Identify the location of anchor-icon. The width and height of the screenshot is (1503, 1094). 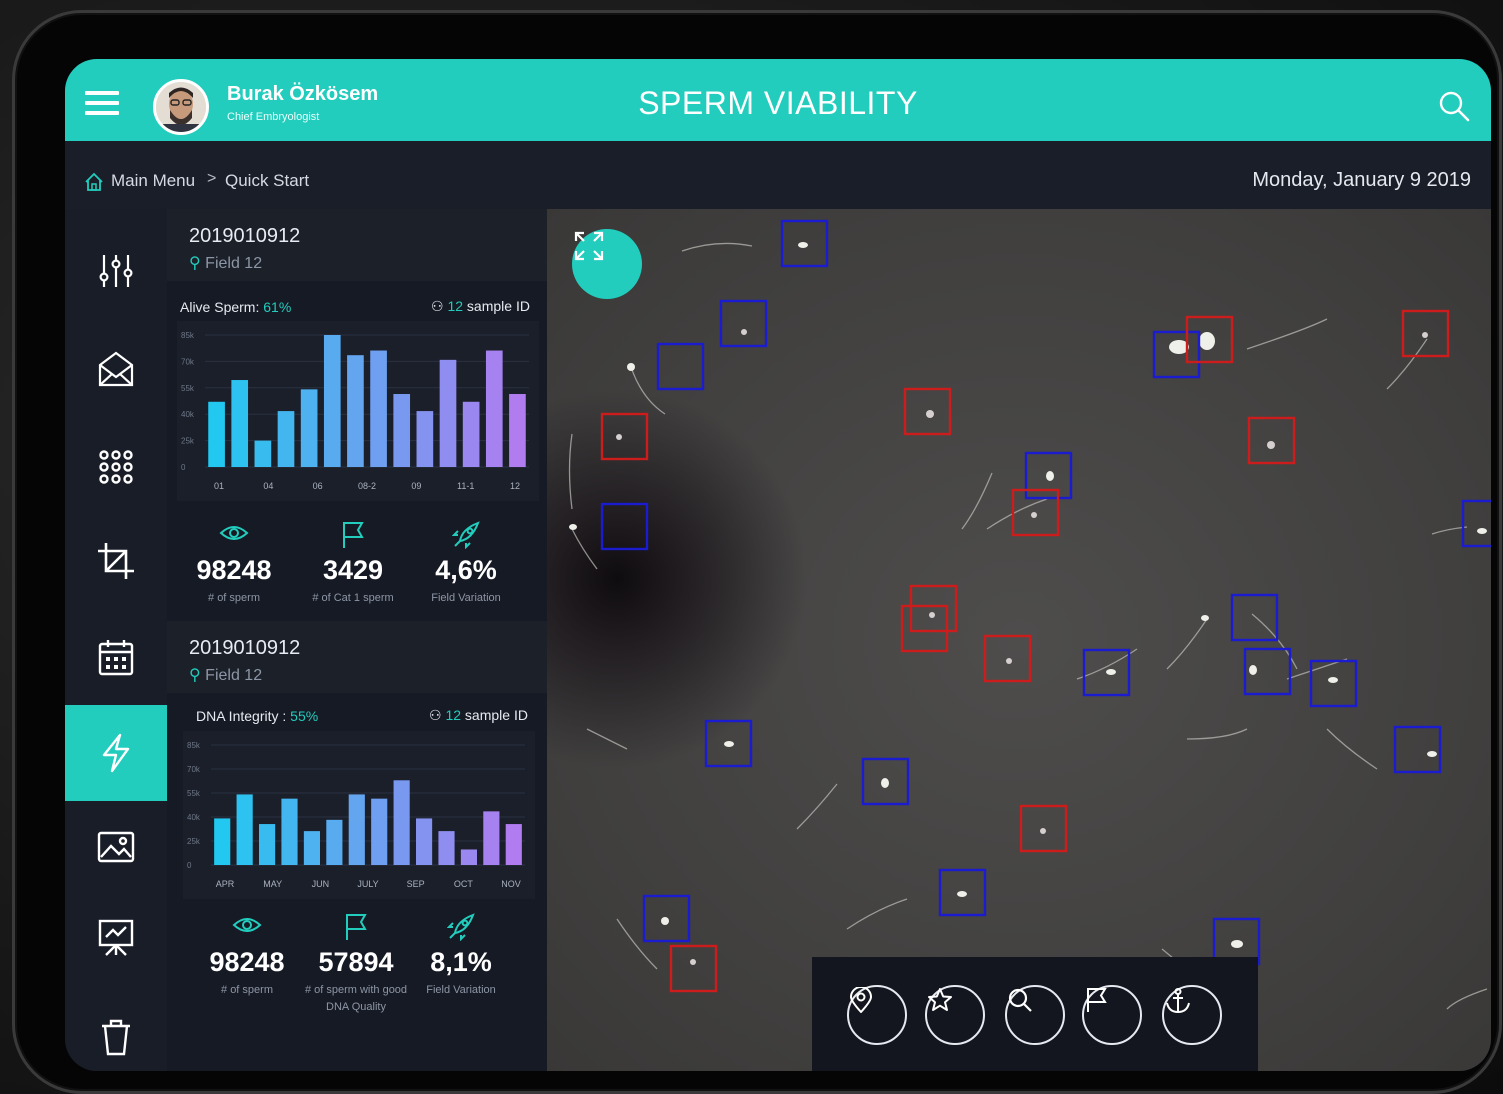
(1178, 1001).